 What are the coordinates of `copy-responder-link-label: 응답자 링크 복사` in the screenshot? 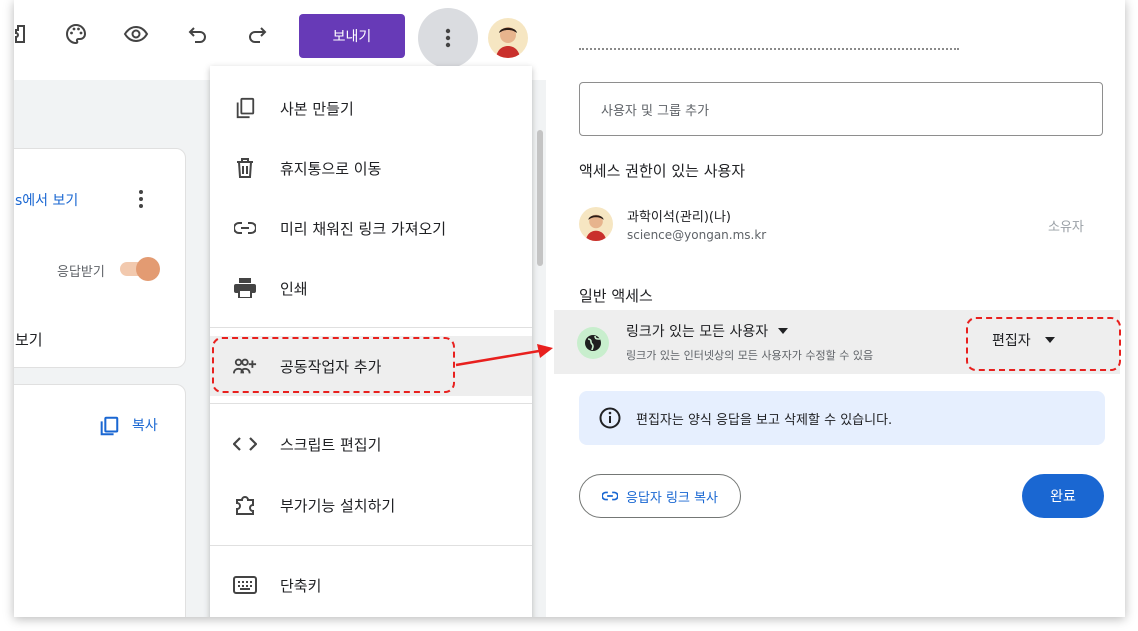 It's located at (672, 498).